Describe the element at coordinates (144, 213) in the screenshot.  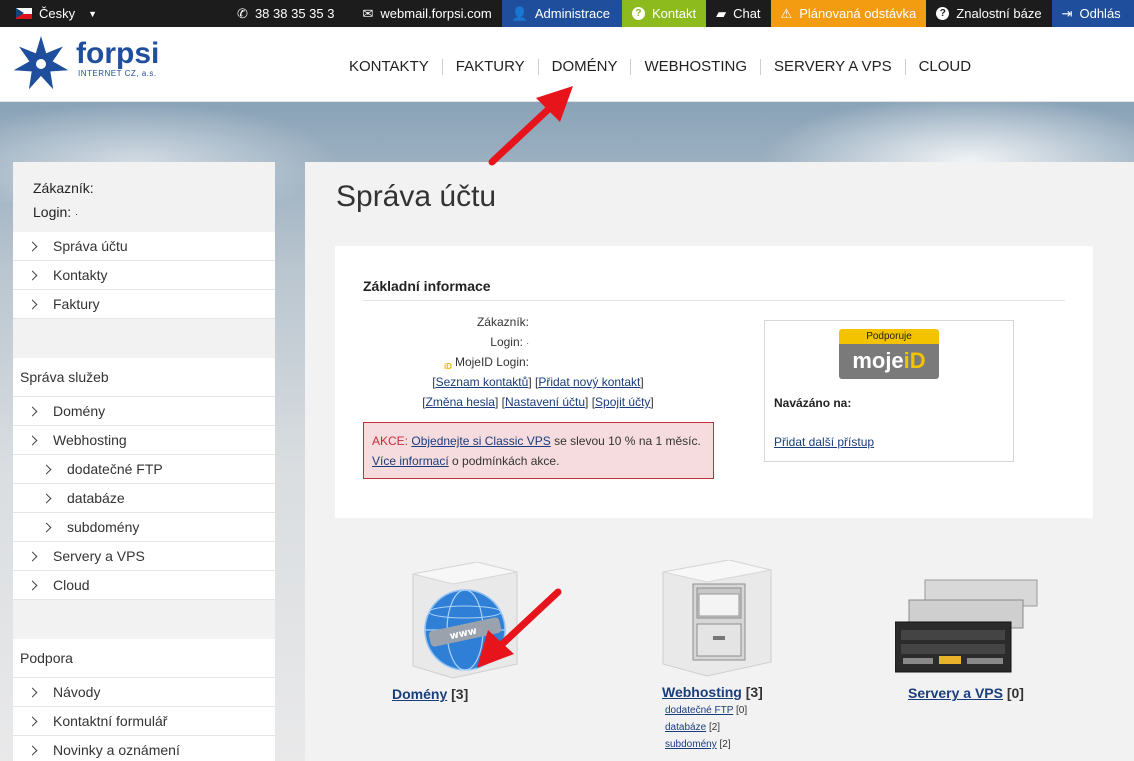
I see `login-line: Login: ·` at that location.